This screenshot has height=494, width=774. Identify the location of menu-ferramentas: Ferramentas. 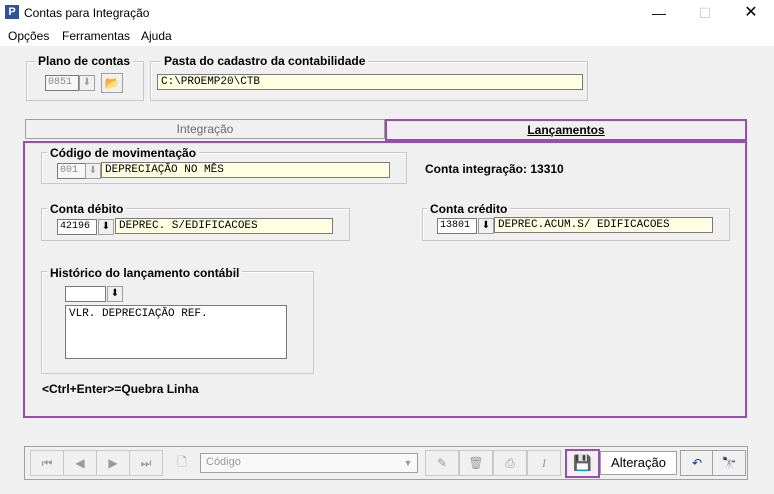
(96, 36).